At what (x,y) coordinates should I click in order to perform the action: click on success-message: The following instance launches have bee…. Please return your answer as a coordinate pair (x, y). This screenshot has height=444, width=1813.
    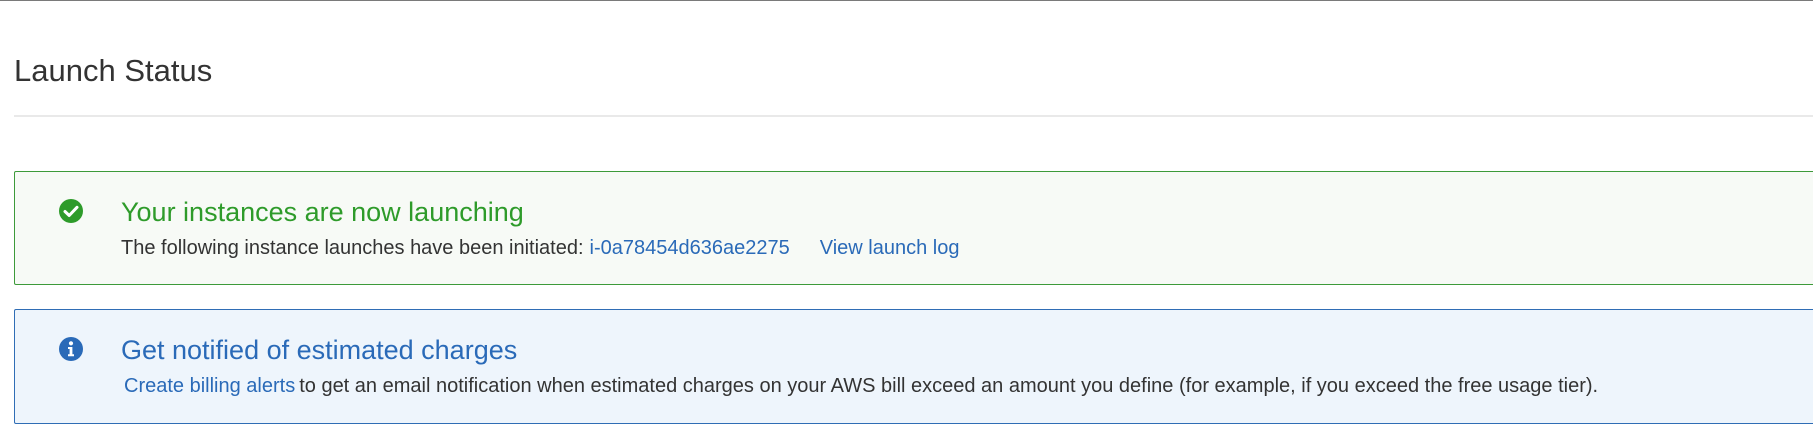
    Looking at the image, I should click on (352, 248).